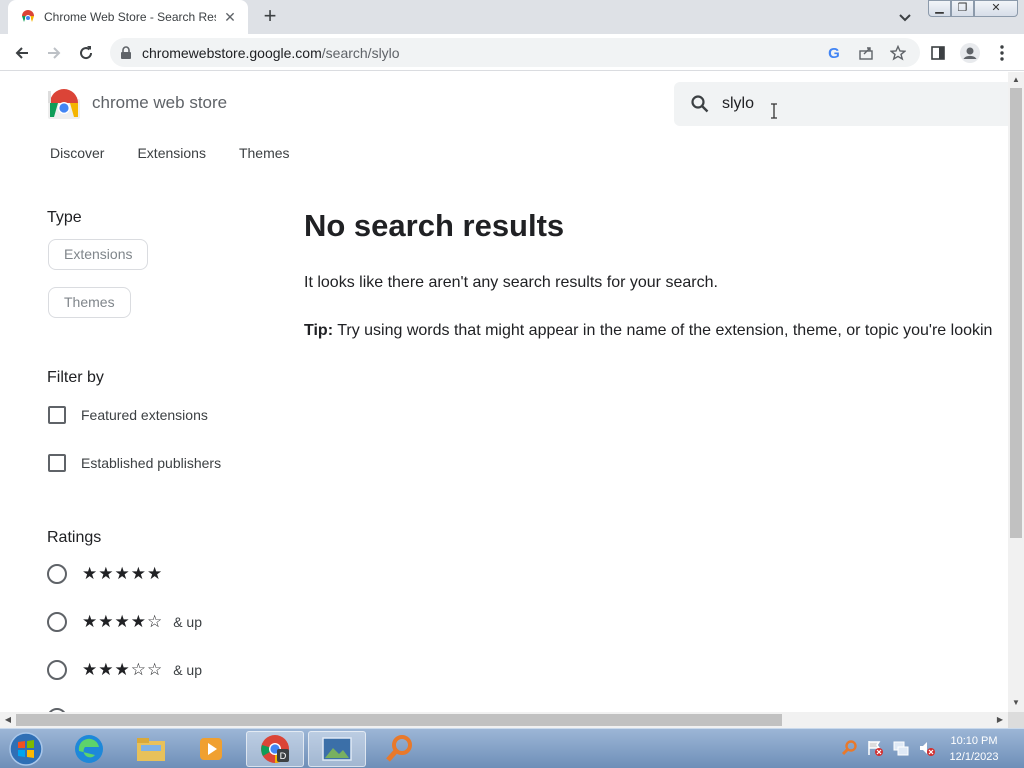  I want to click on taskbar-photo-app-icon, so click(337, 749).